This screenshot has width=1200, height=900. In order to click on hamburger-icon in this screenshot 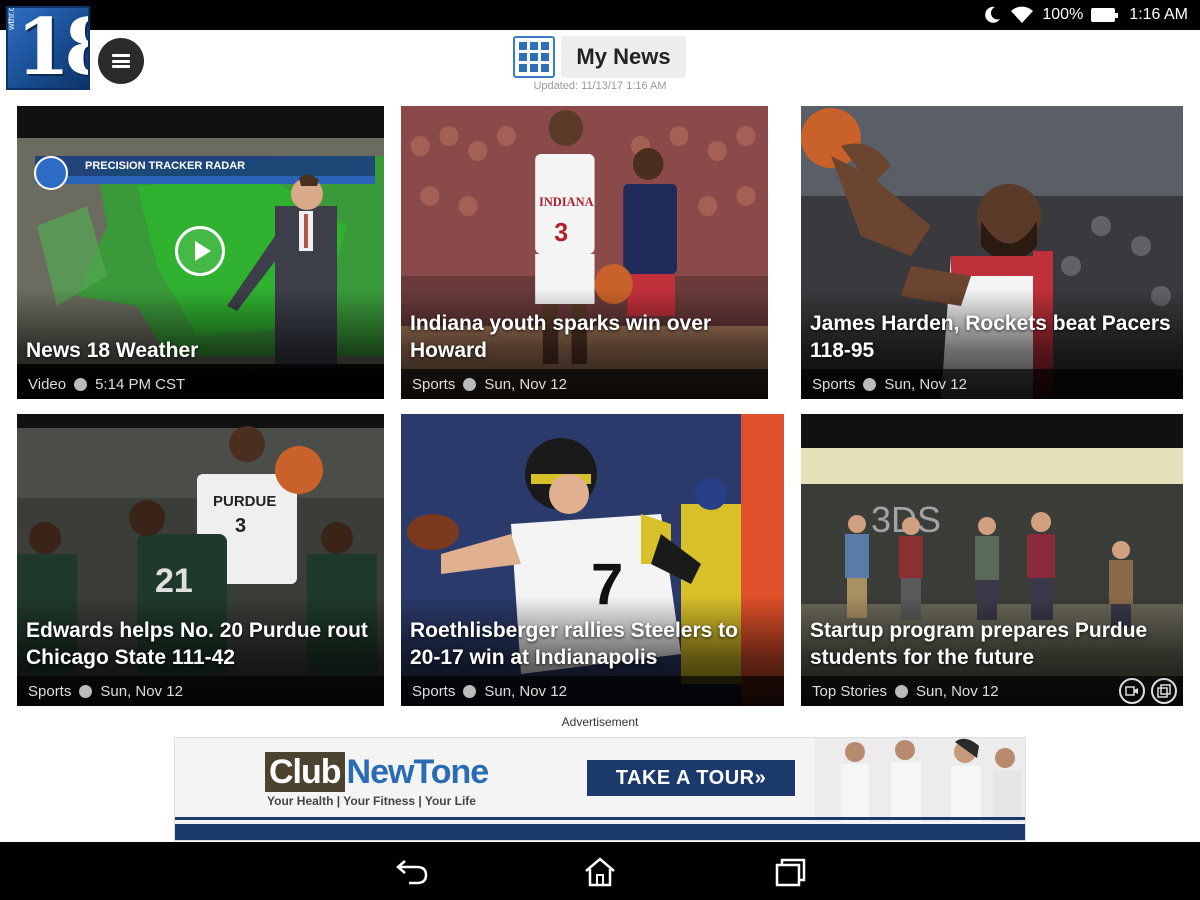, I will do `click(121, 61)`.